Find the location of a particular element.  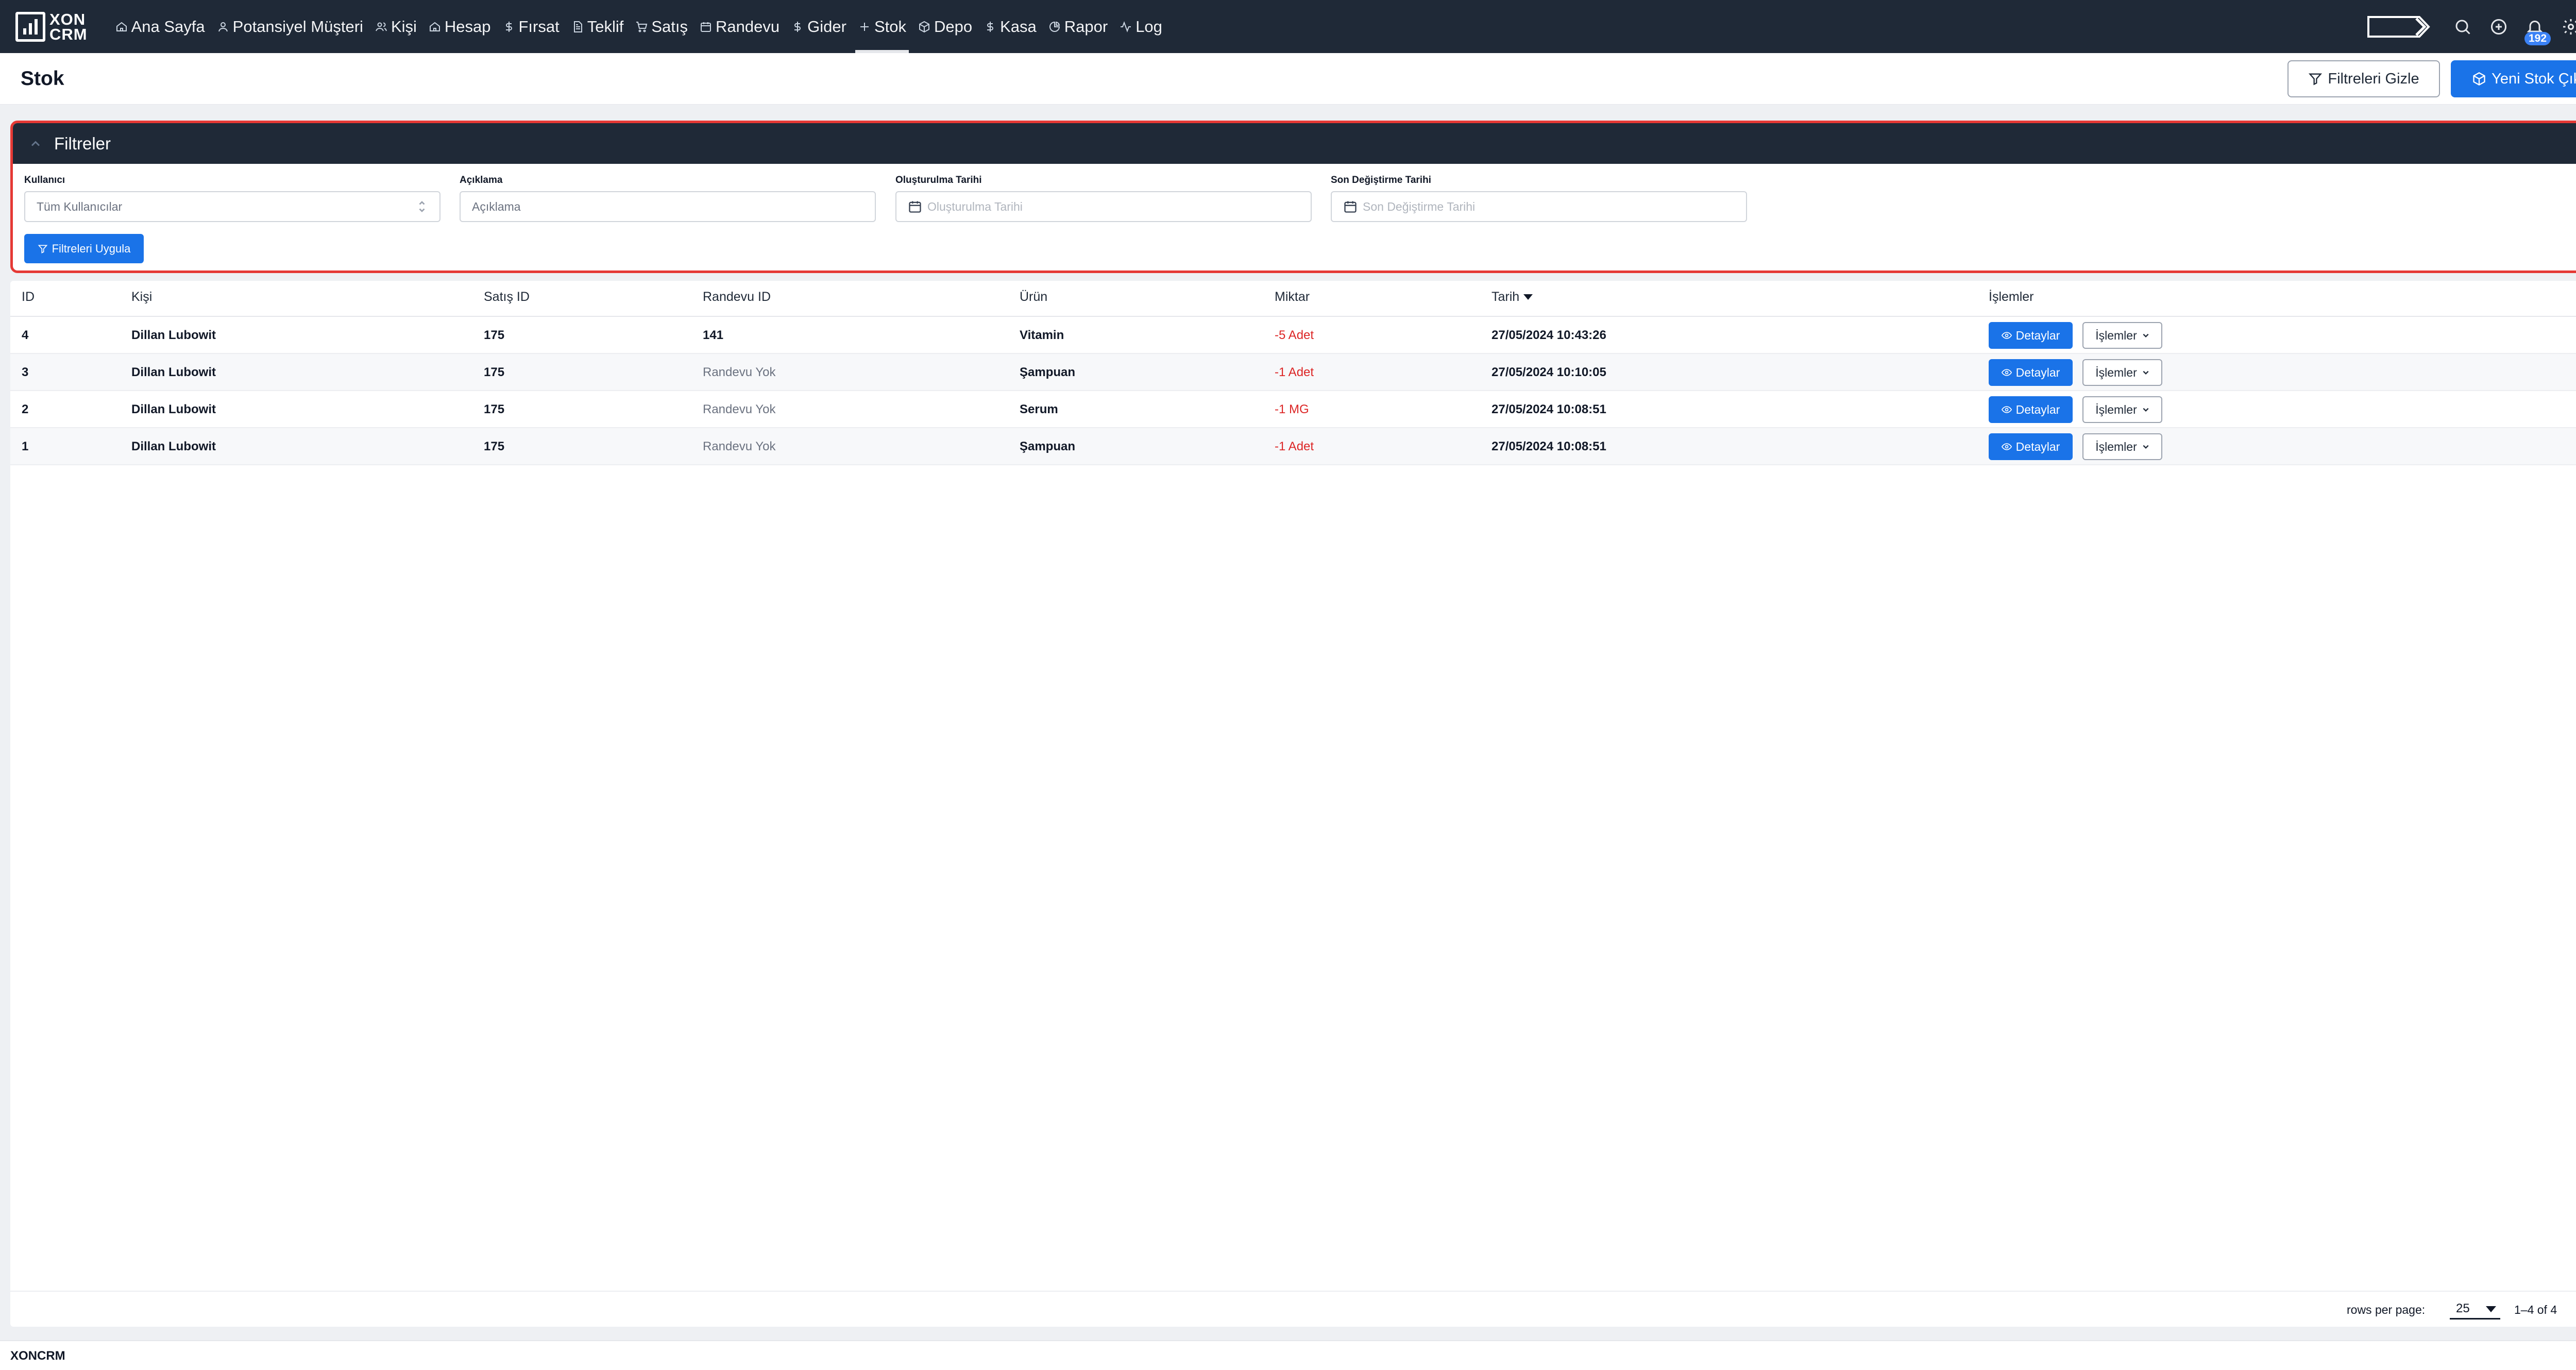

cart-icon is located at coordinates (641, 26).